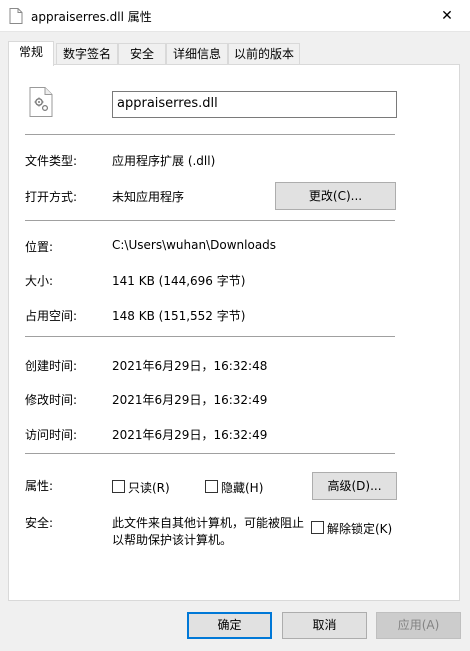  What do you see at coordinates (118, 486) in the screenshot?
I see `readonly-checkbox` at bounding box center [118, 486].